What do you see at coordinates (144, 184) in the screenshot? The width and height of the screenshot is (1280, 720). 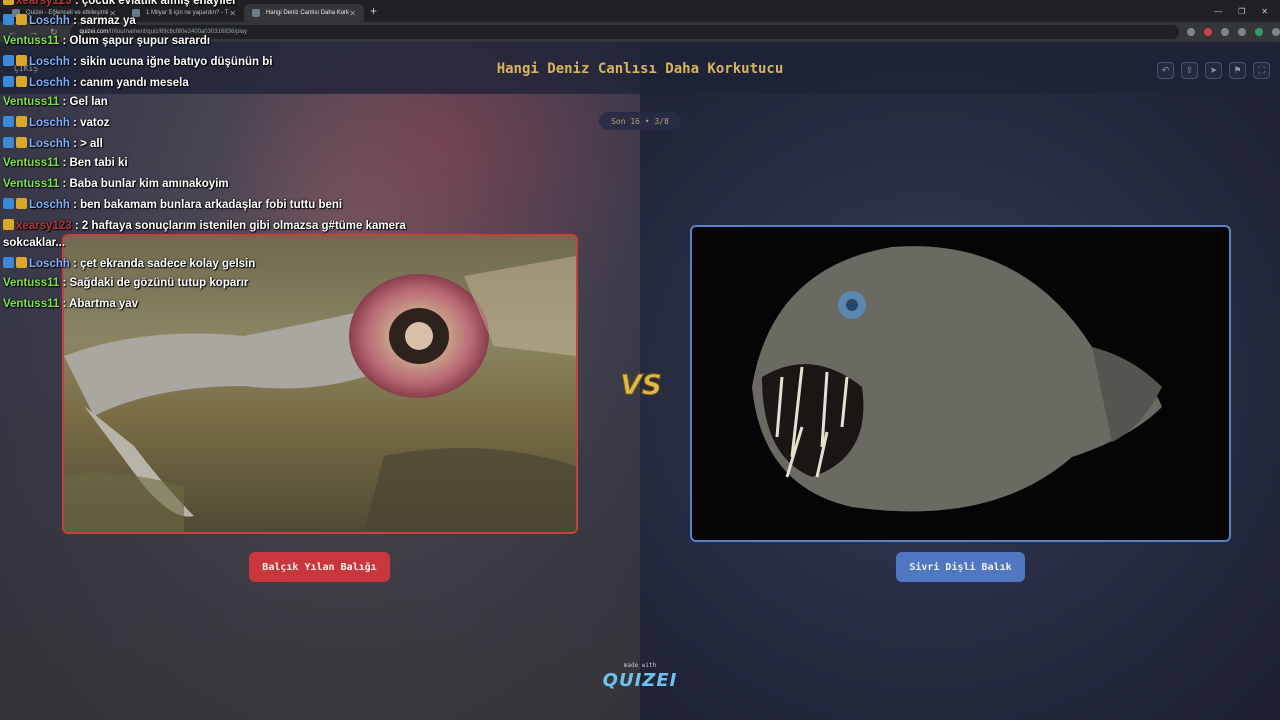 I see `chat-text: : Baba bunlar kim amınakoyim` at bounding box center [144, 184].